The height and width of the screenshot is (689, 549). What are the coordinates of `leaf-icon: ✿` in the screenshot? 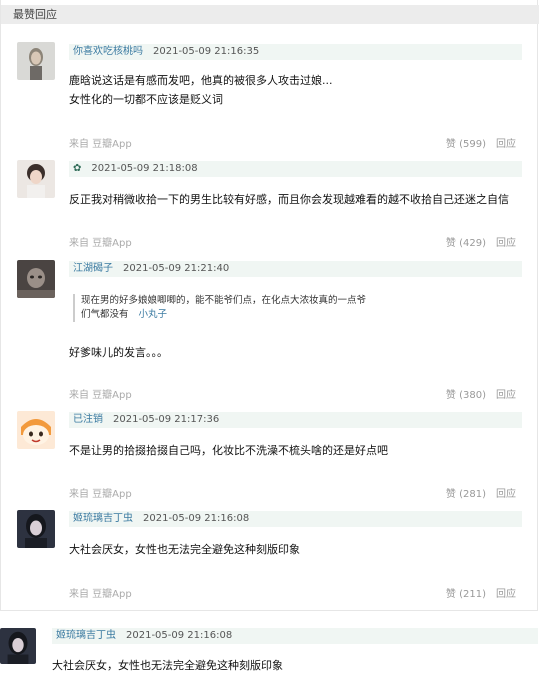 It's located at (77, 168).